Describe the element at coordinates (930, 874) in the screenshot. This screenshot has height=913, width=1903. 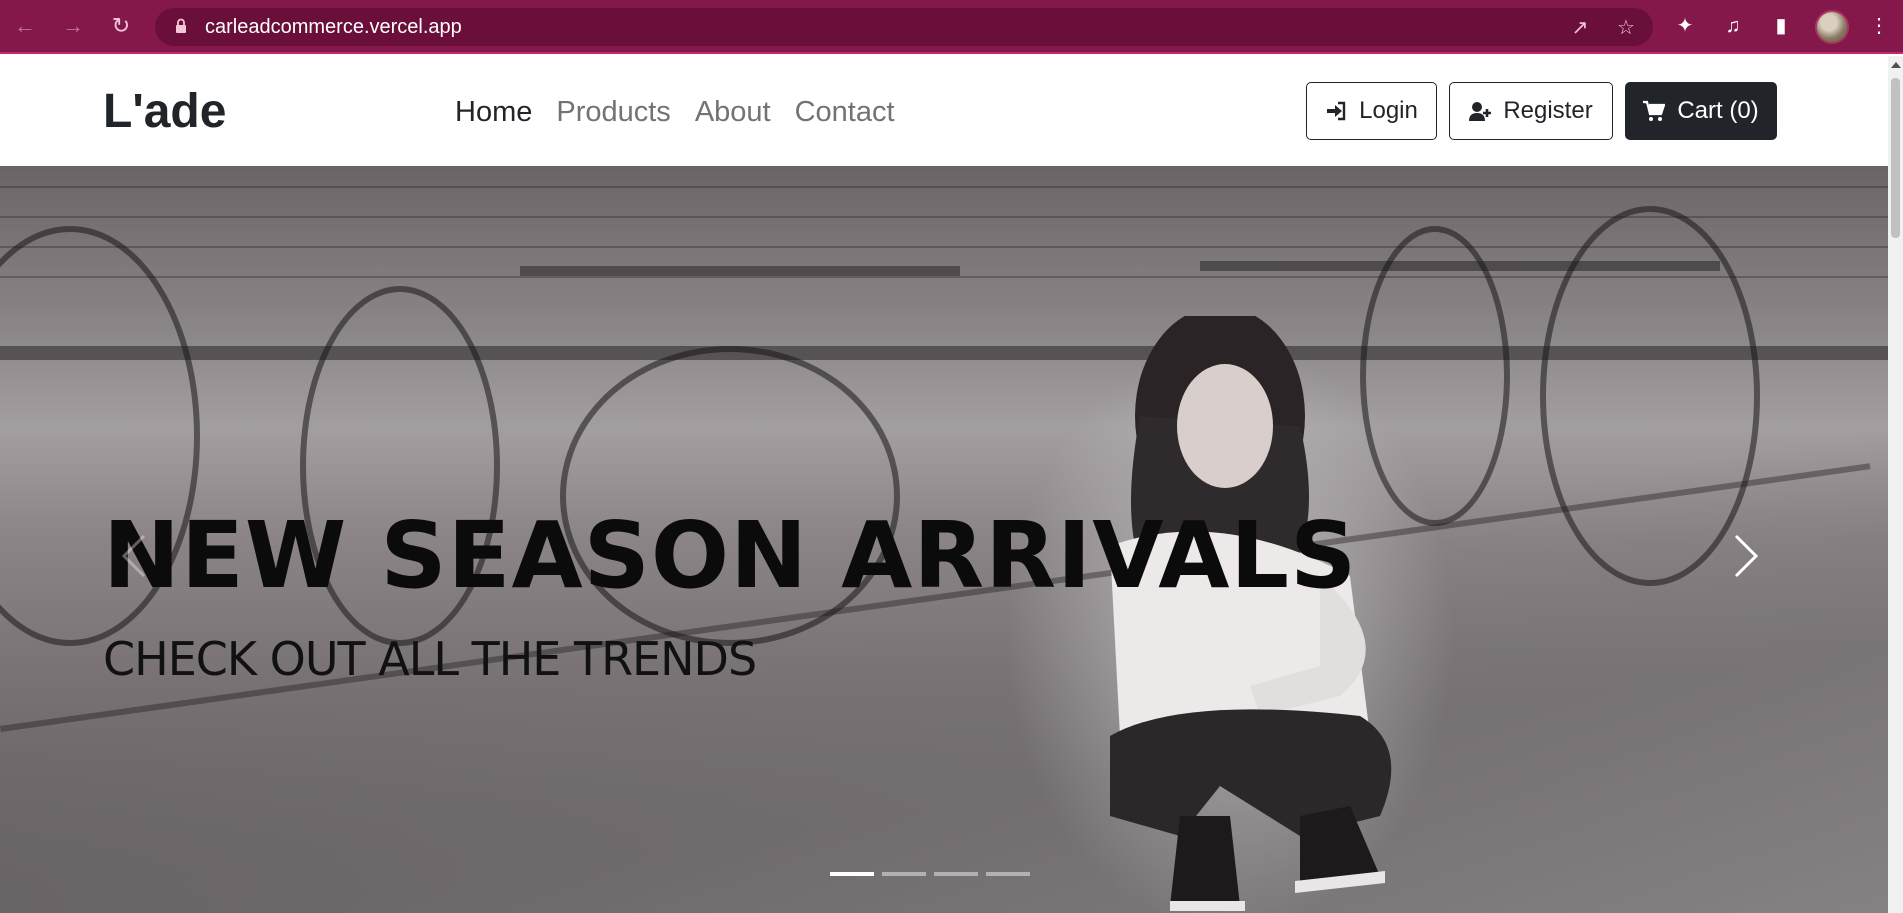
I see `carousel-indicators` at that location.